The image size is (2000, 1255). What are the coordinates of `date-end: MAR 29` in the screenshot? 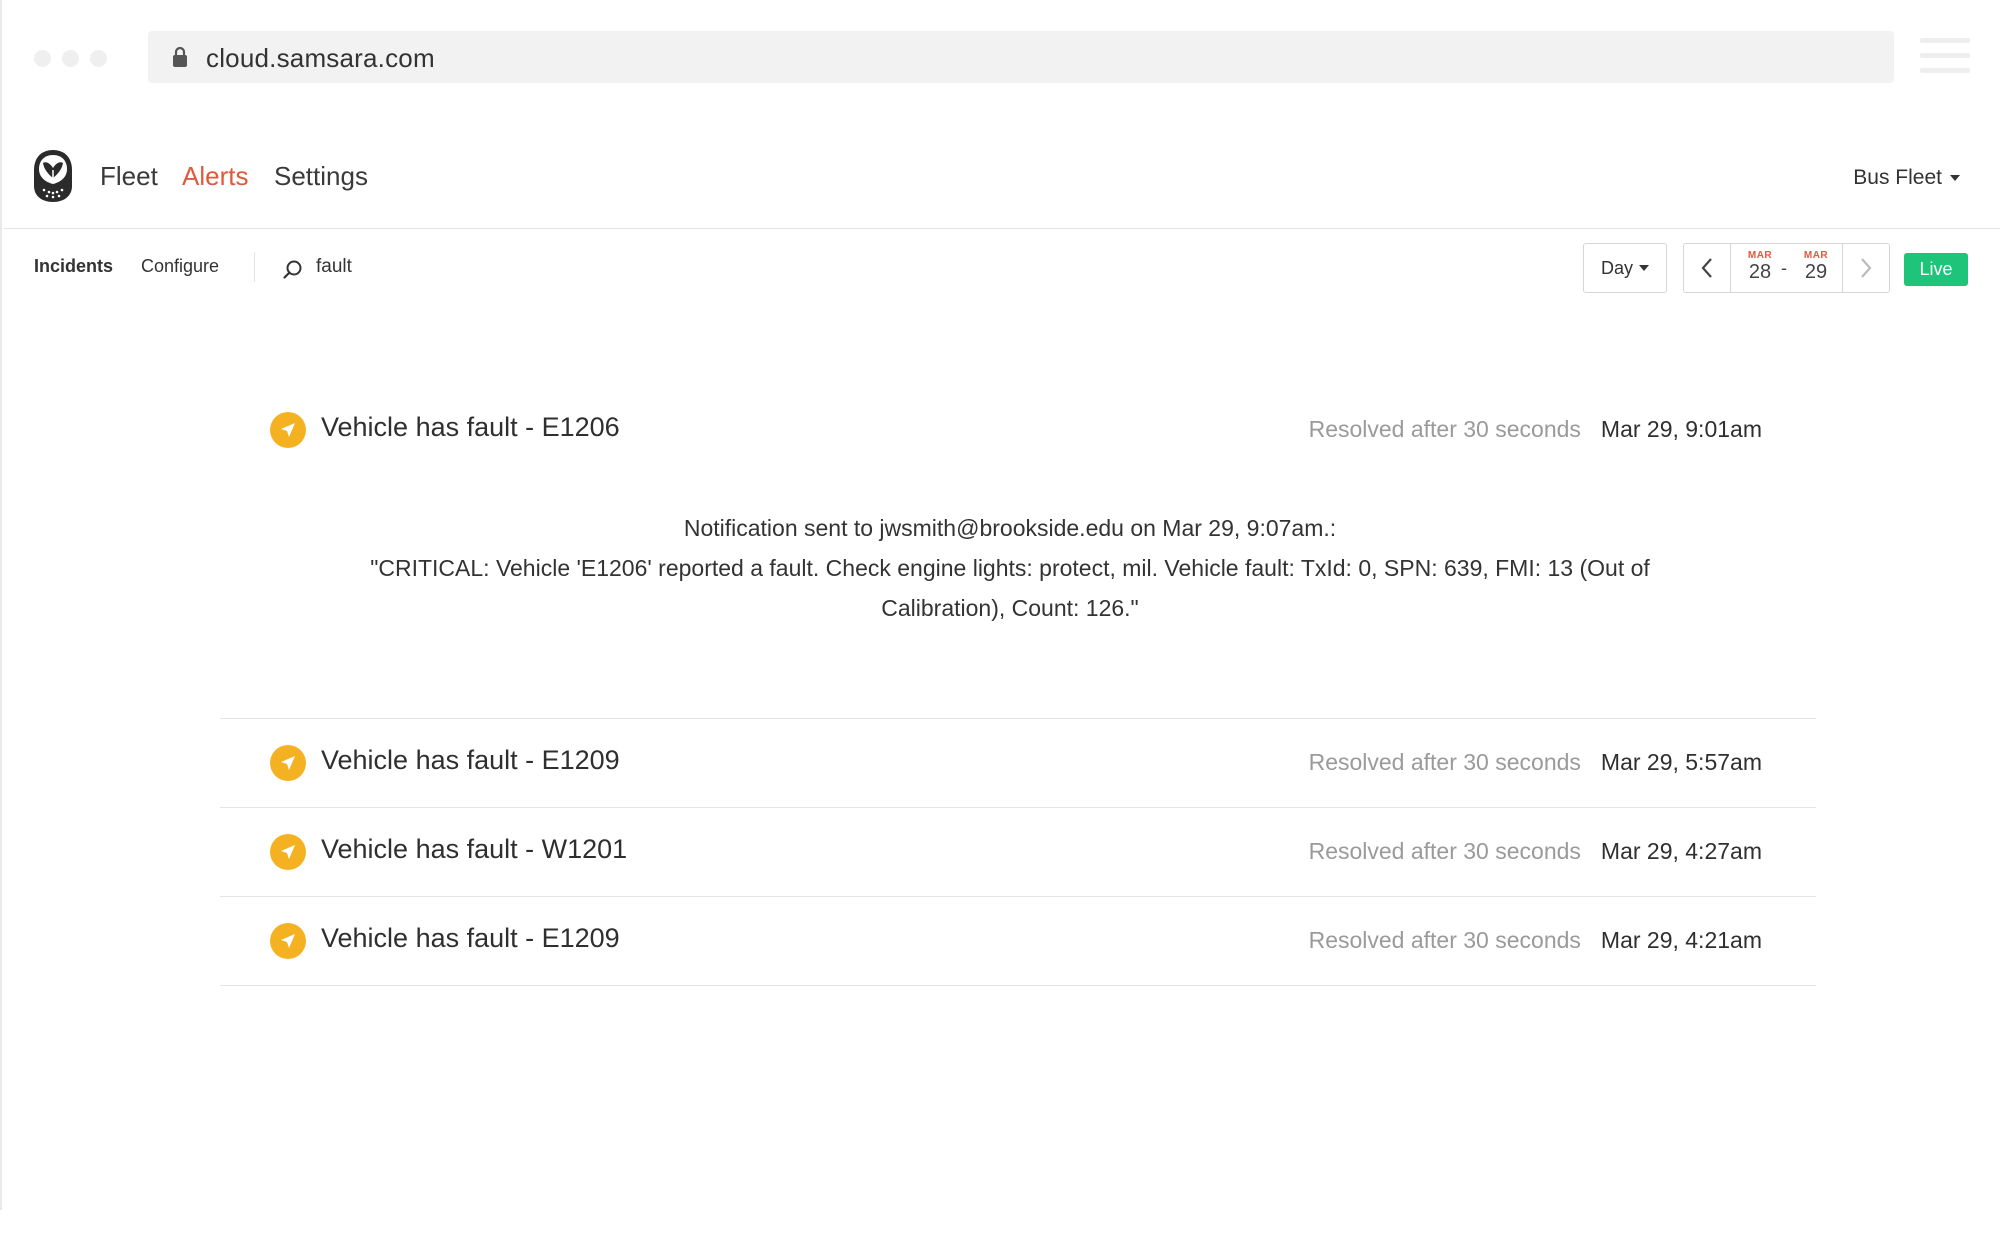 It's located at (1816, 266).